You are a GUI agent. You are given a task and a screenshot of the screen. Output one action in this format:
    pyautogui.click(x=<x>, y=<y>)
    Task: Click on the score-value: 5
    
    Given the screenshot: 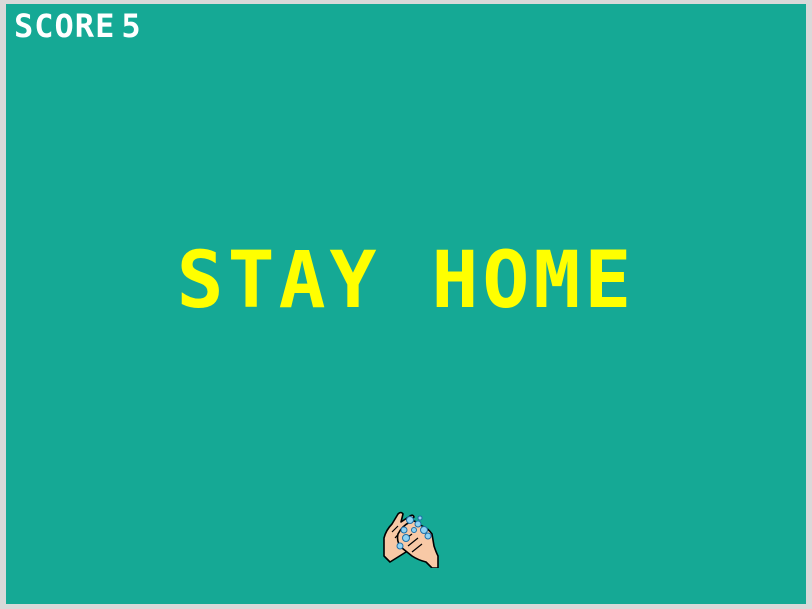 What is the action you would take?
    pyautogui.click(x=131, y=26)
    